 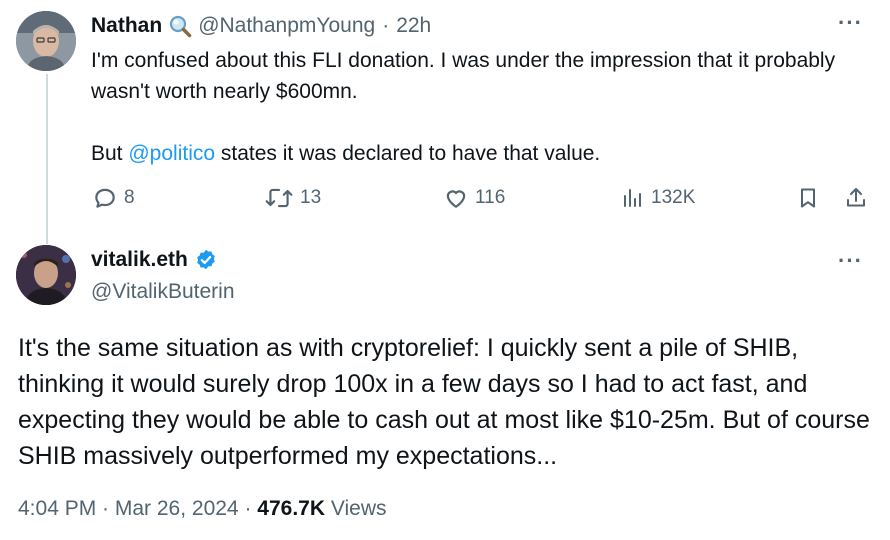 What do you see at coordinates (206, 260) in the screenshot?
I see `verified-badge-icon` at bounding box center [206, 260].